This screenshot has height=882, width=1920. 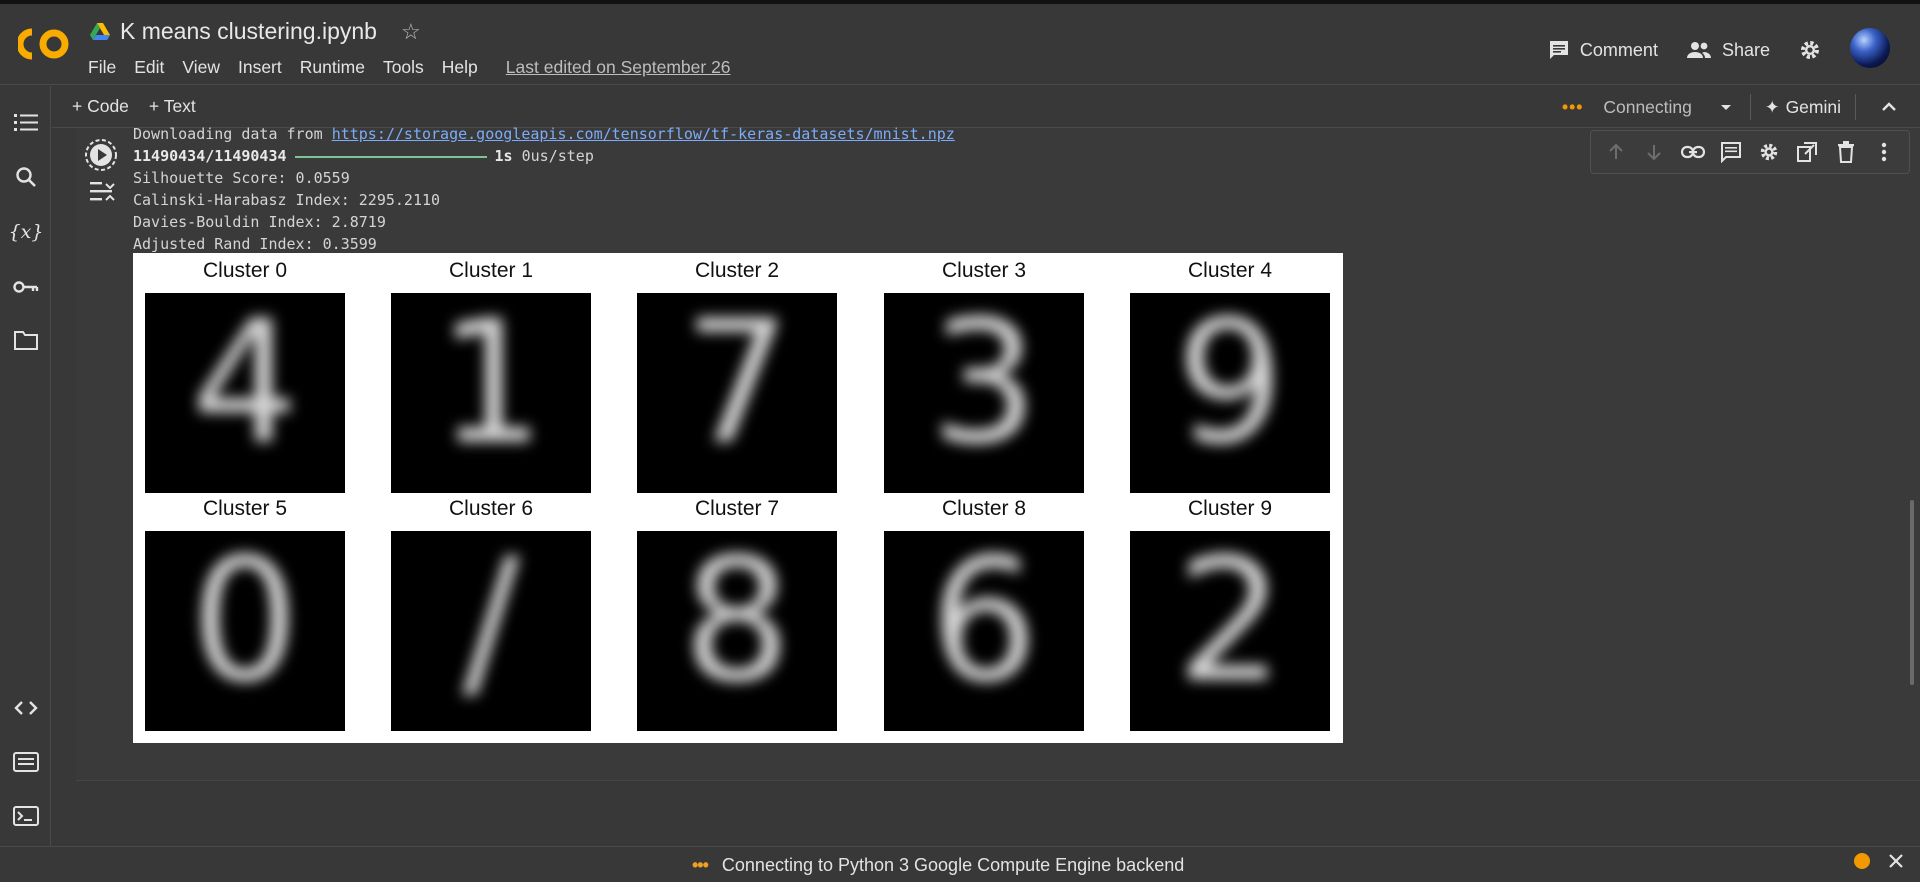 What do you see at coordinates (149, 67) in the screenshot?
I see `menu-edit: Edit` at bounding box center [149, 67].